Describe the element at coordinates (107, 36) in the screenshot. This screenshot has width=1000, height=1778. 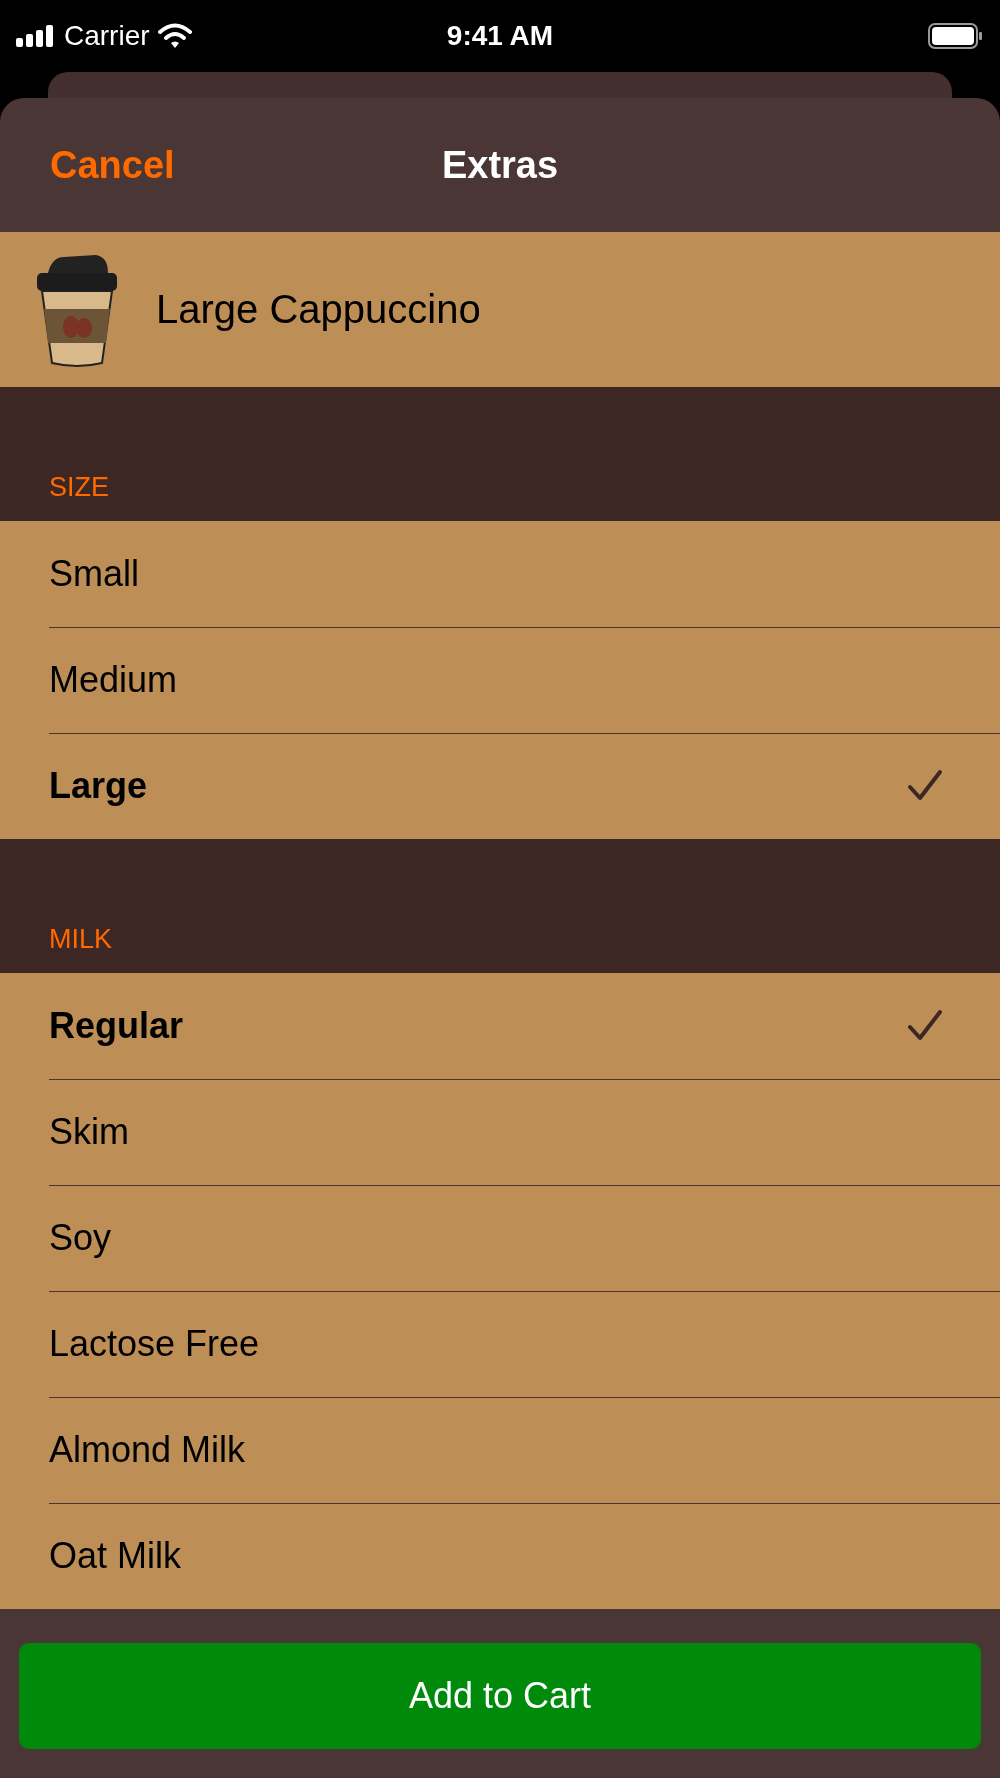
I see `carrier-label: Carrier` at that location.